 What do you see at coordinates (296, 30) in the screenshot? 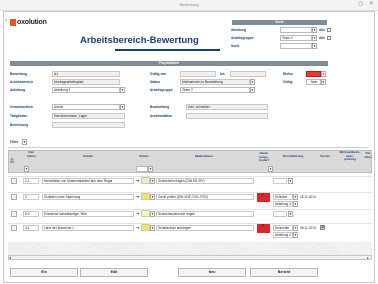
I see `sort-abteilung-select` at bounding box center [296, 30].